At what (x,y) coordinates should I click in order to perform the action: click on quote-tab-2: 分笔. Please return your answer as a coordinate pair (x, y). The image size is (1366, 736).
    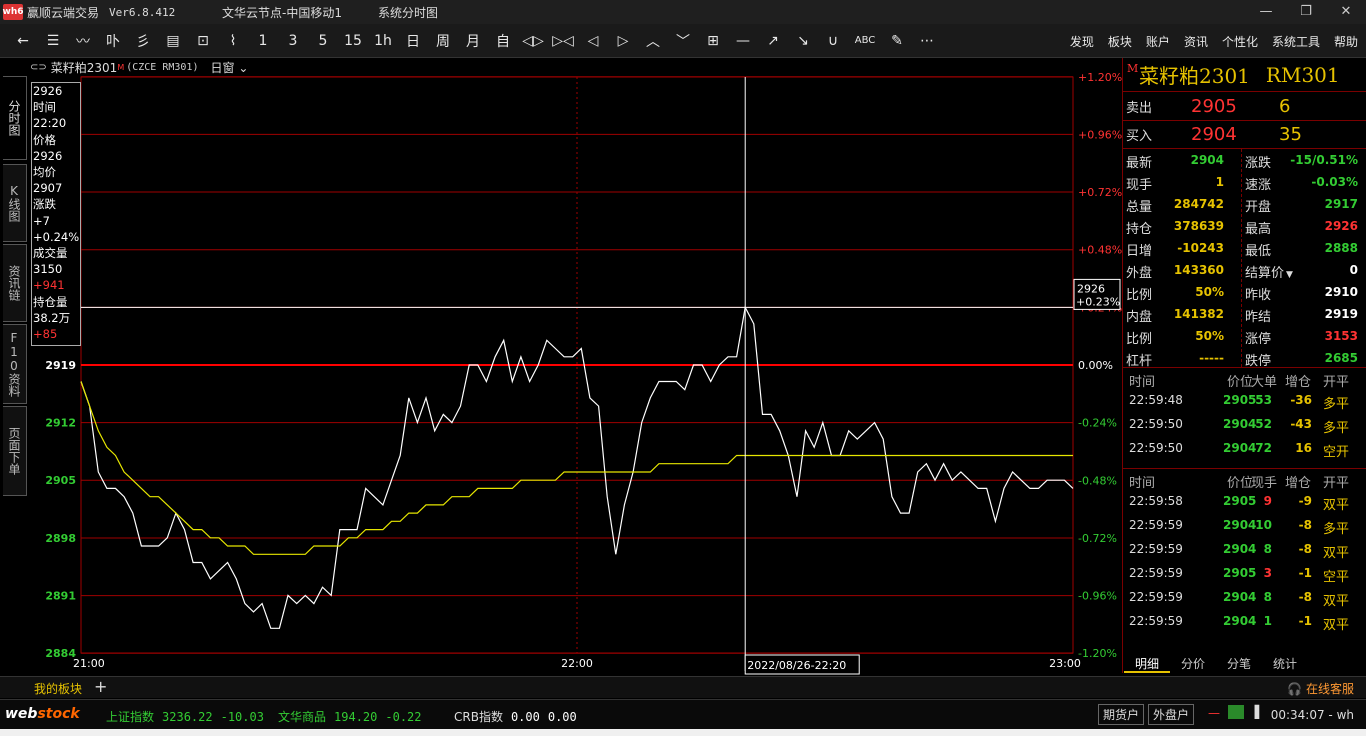
    Looking at the image, I should click on (1239, 664).